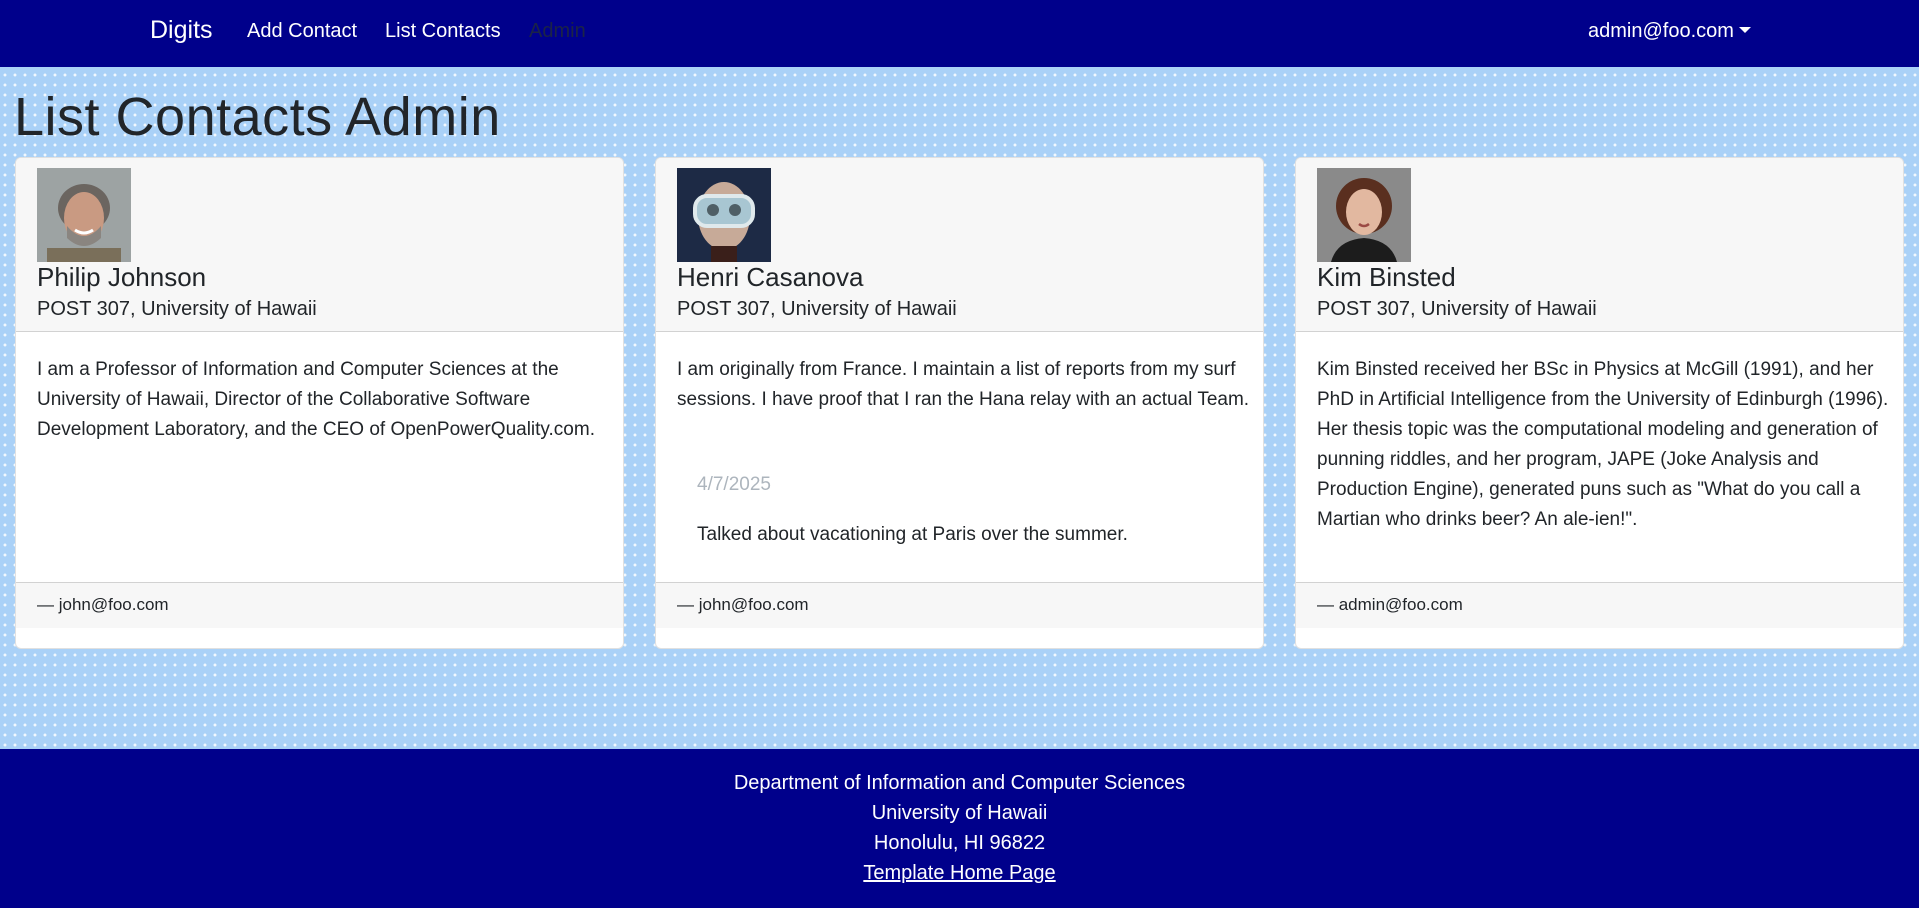  What do you see at coordinates (302, 31) in the screenshot?
I see `nav-add-contact: Add Contact` at bounding box center [302, 31].